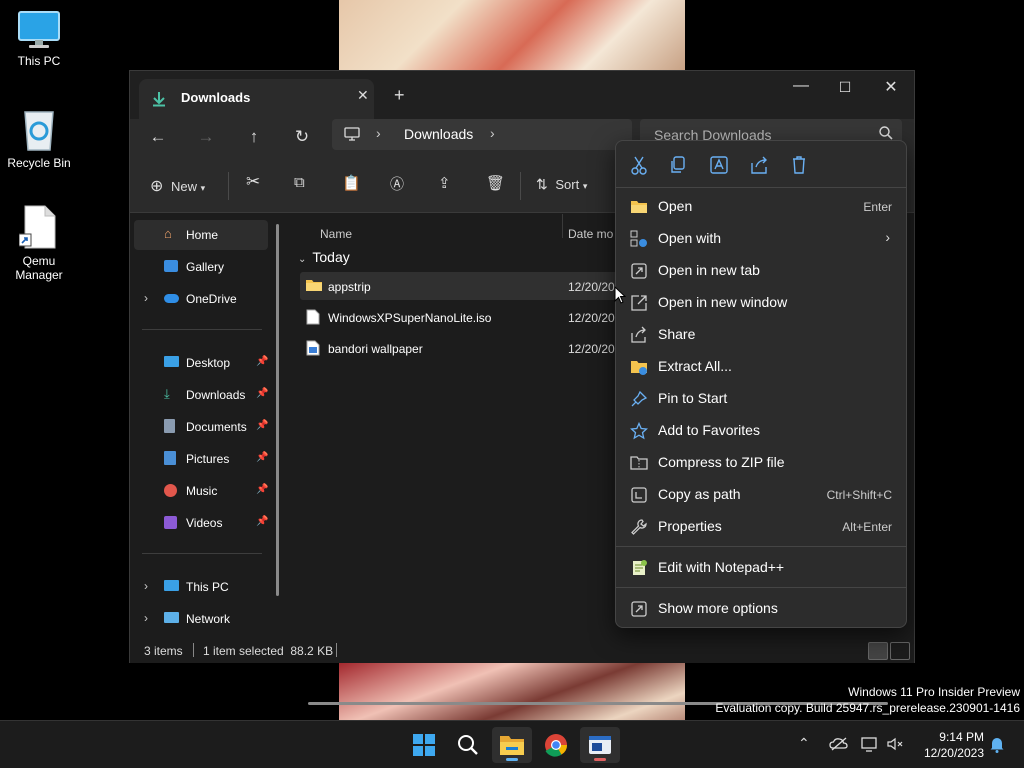 The image size is (1024, 768). I want to click on file-row-appstrip: appstrip 12/20/20, so click(480, 286).